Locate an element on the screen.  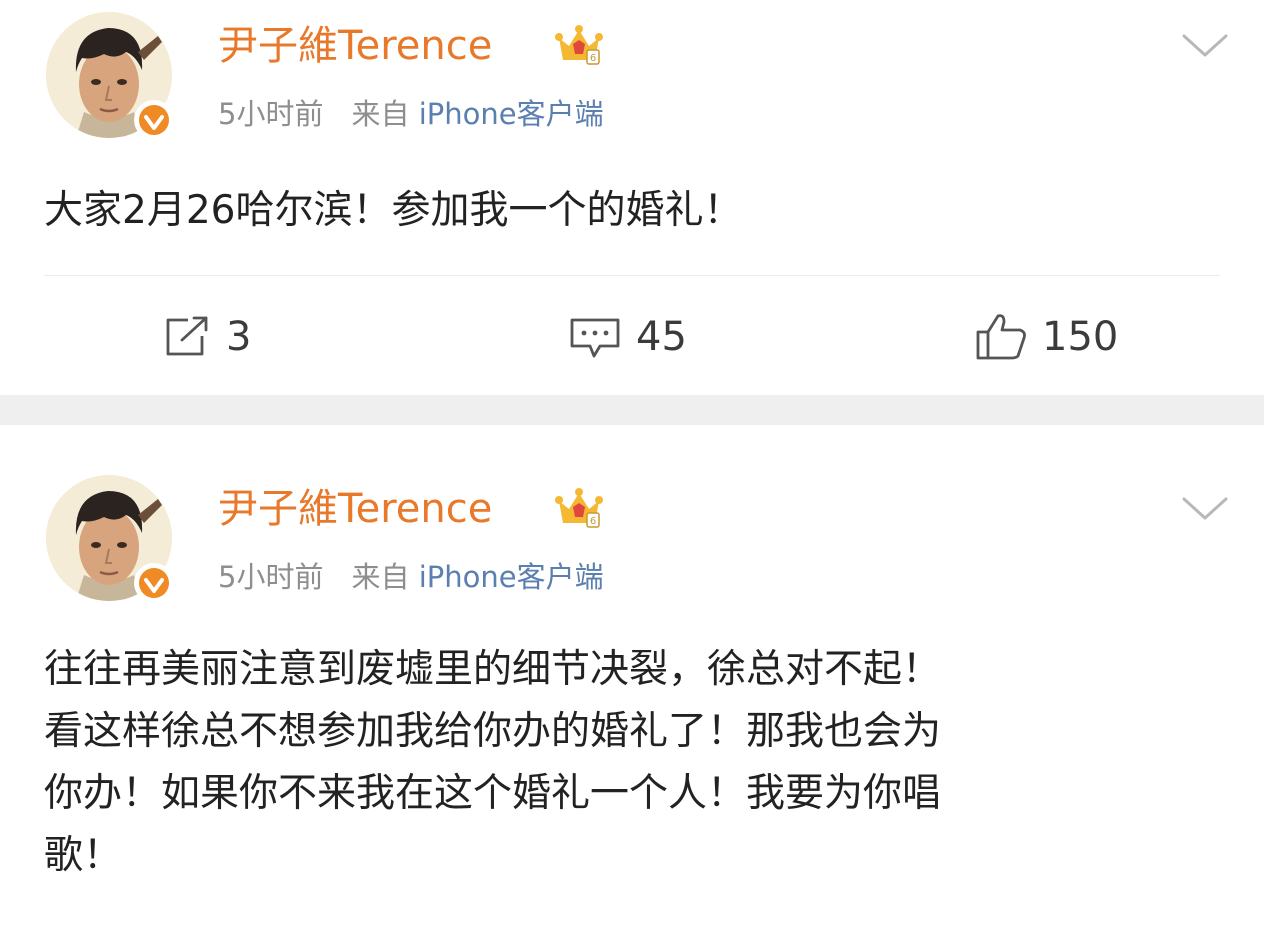
repost-count: 3 is located at coordinates (239, 337).